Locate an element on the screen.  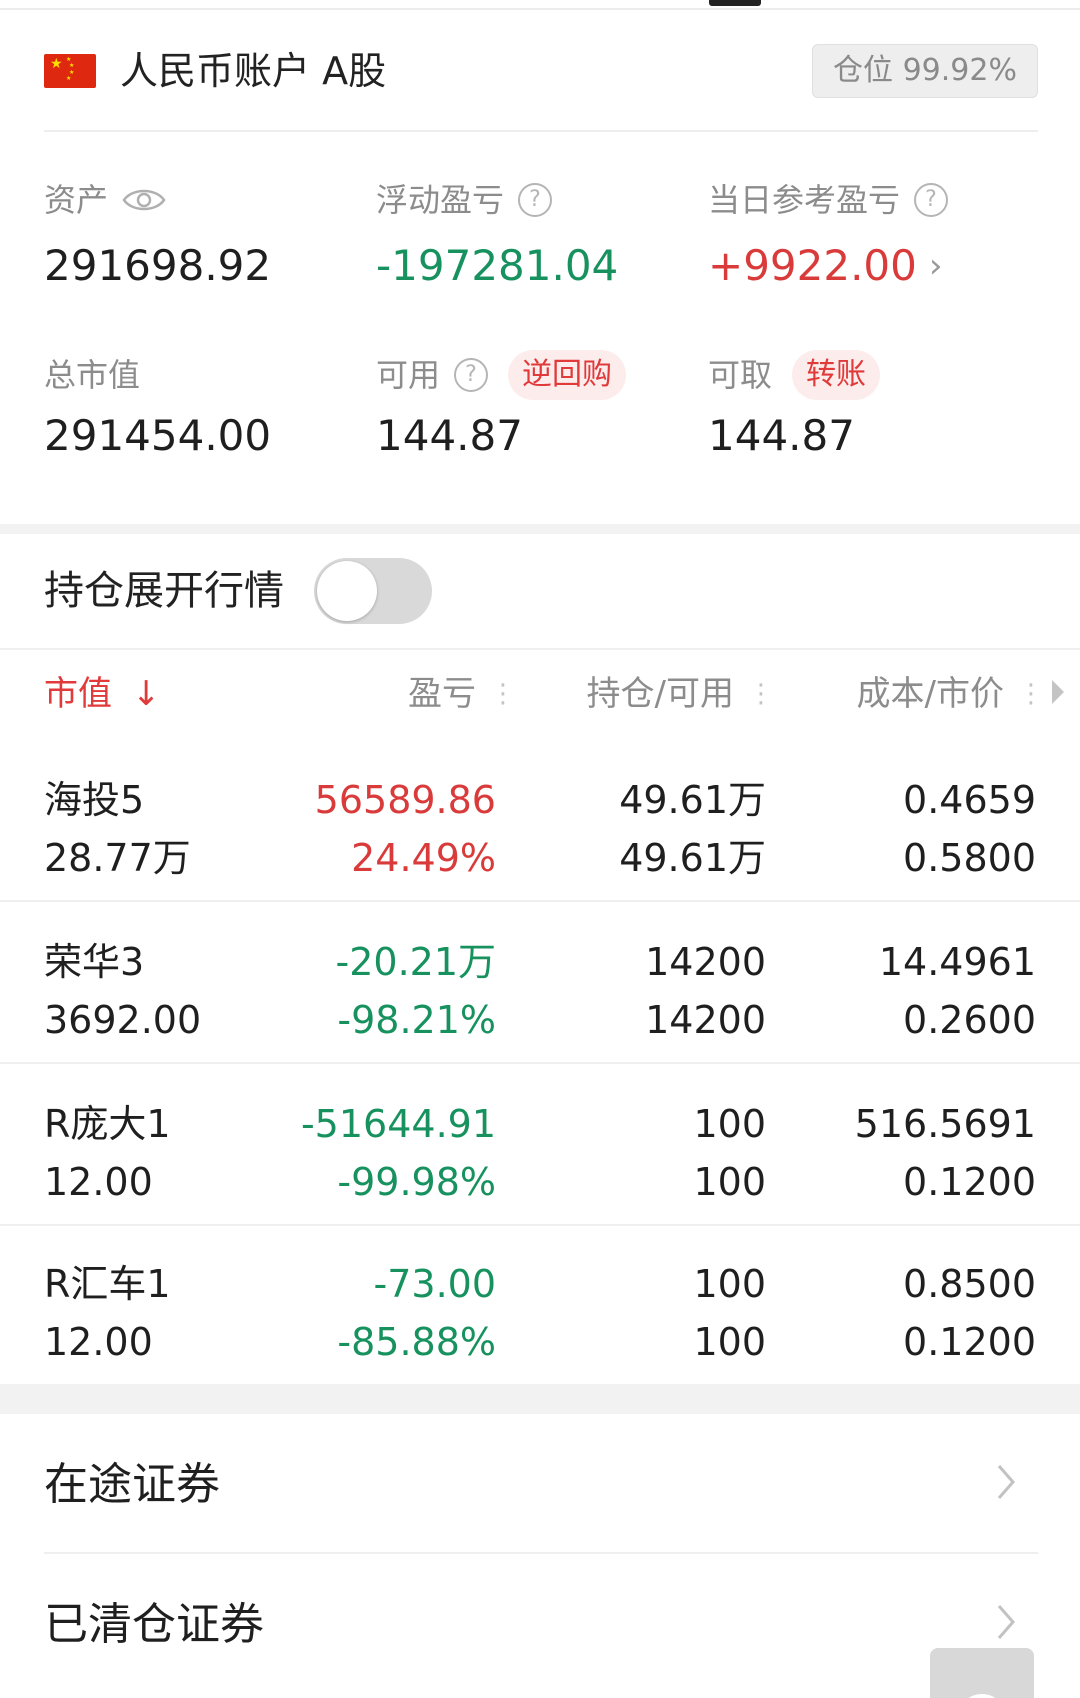
cleared-label: 已清仓证券 is located at coordinates (154, 1624).